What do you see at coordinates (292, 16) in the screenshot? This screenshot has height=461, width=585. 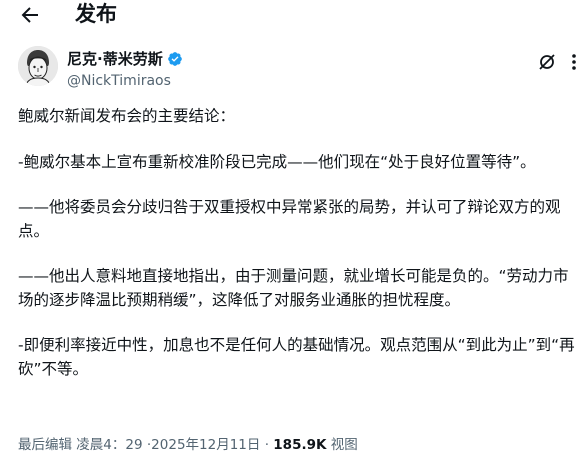 I see `top-bar: 发布` at bounding box center [292, 16].